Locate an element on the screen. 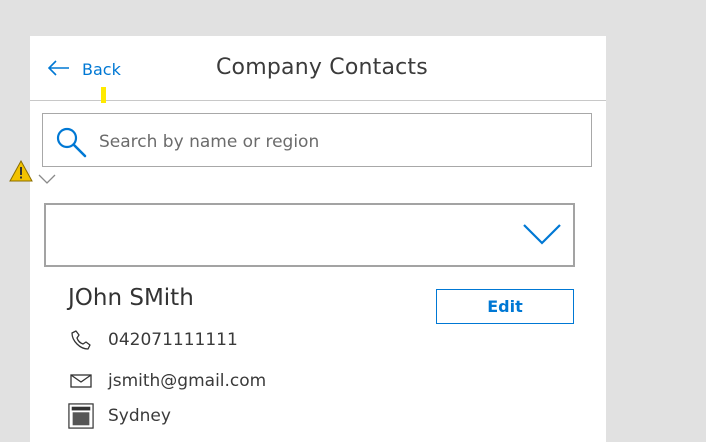 The image size is (706, 442). region-row: Sydney is located at coordinates (119, 416).